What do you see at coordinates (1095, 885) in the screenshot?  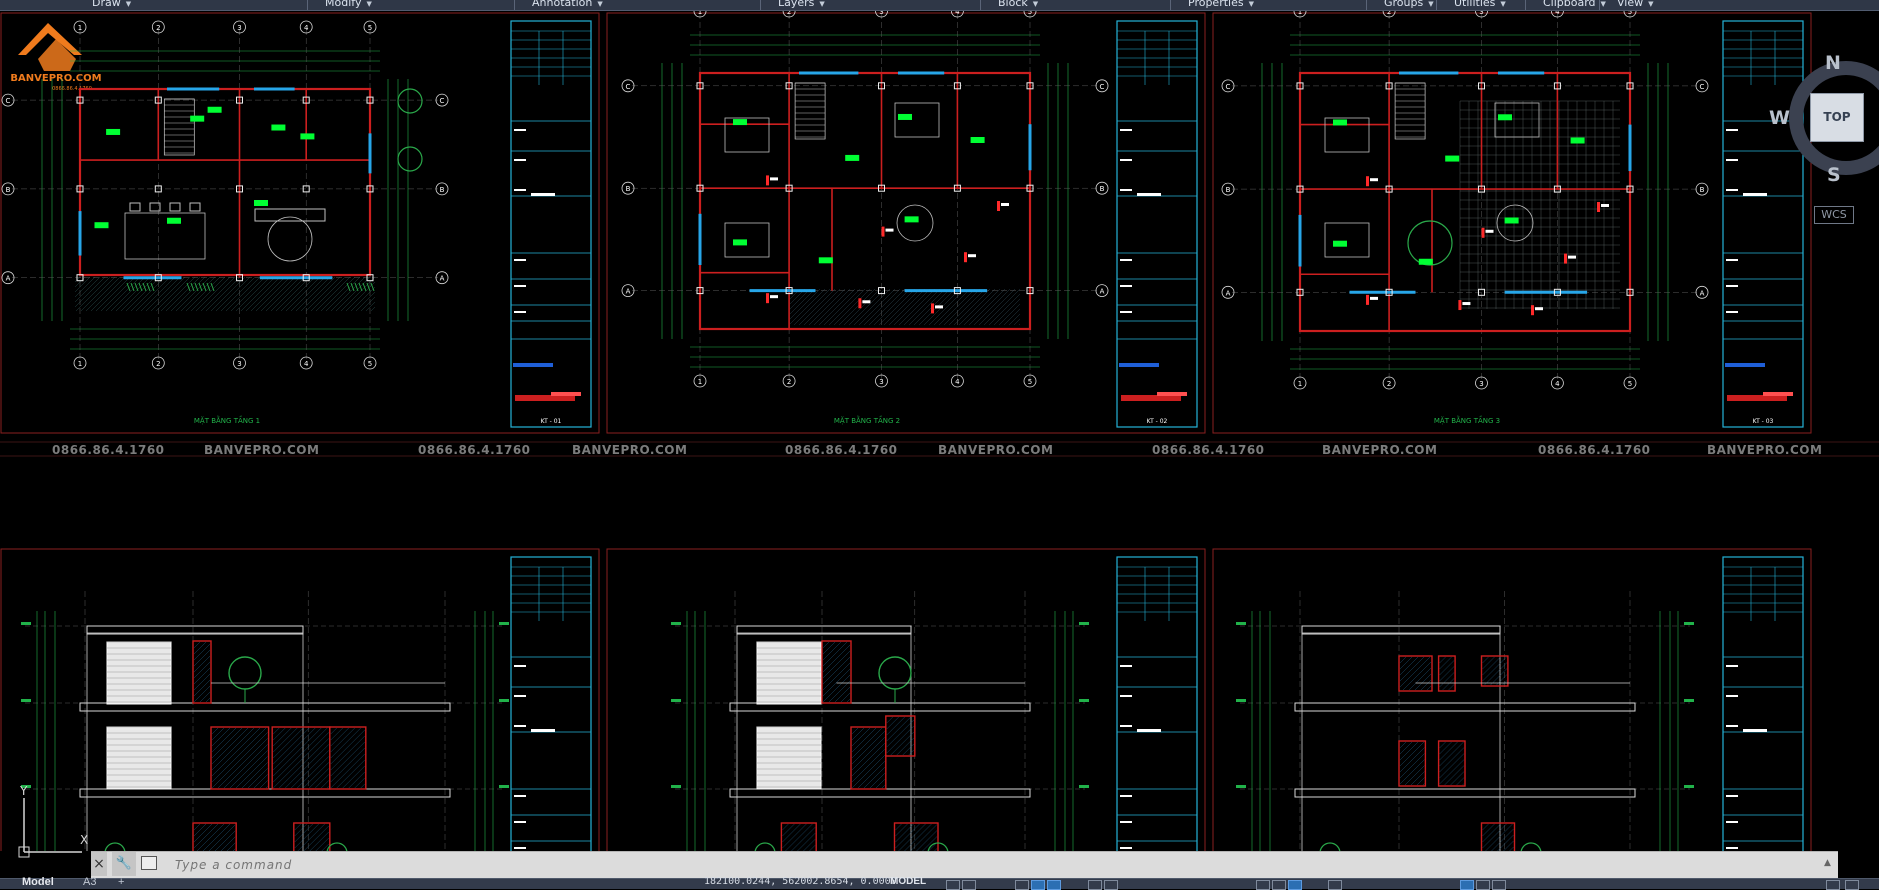 I see `object-snap-tracking-icon` at bounding box center [1095, 885].